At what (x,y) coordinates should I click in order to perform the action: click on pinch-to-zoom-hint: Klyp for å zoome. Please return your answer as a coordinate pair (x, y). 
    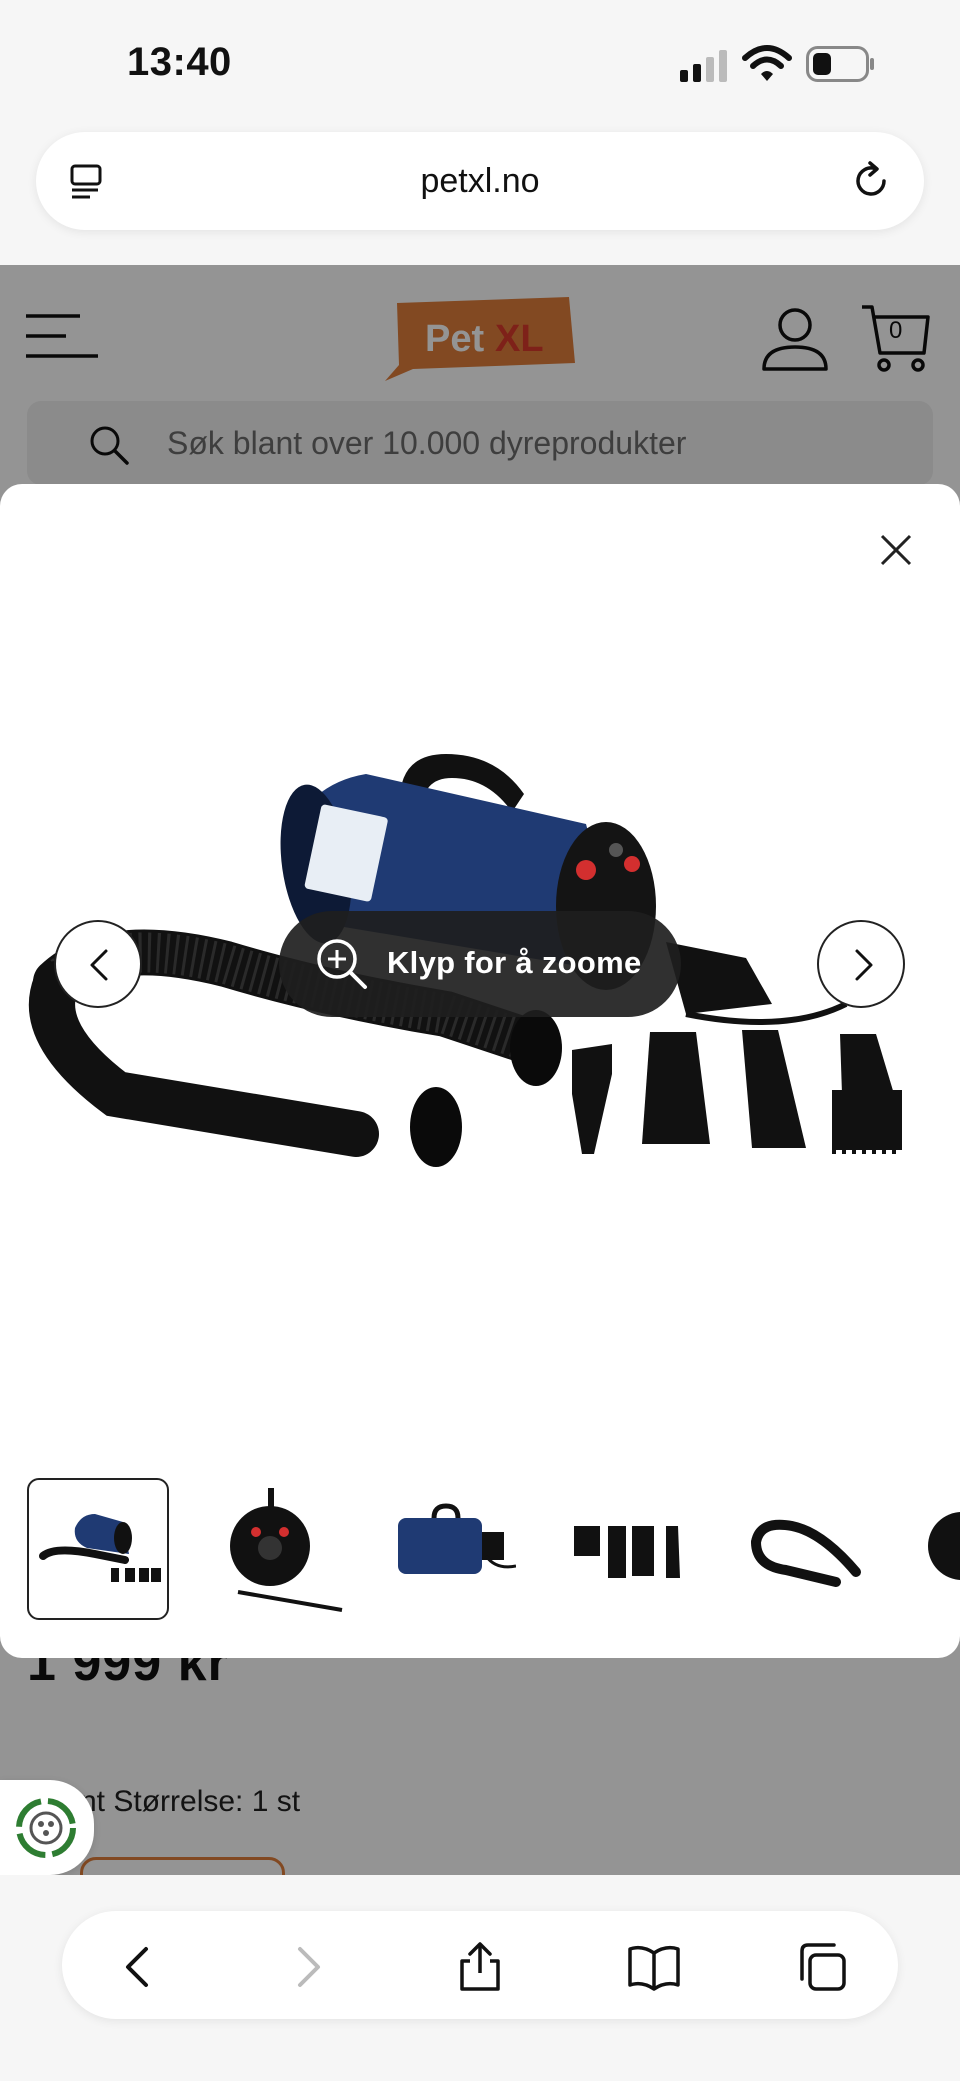
    Looking at the image, I should click on (480, 964).